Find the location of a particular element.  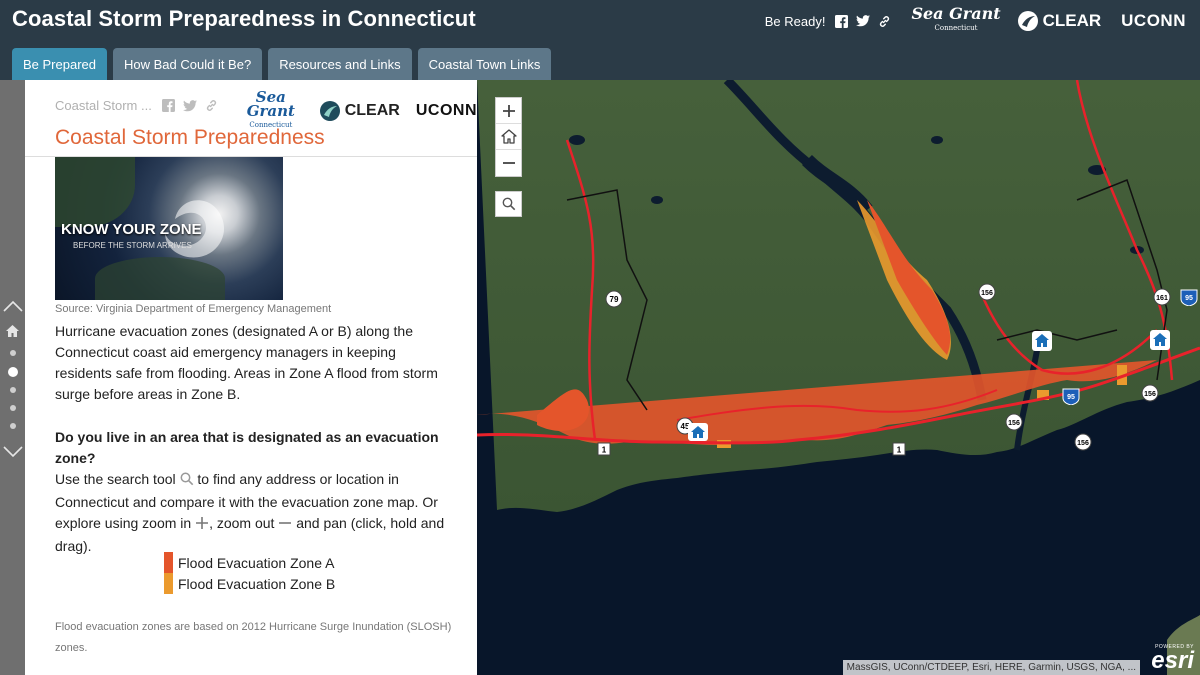

zoom-out-button is located at coordinates (508, 163).